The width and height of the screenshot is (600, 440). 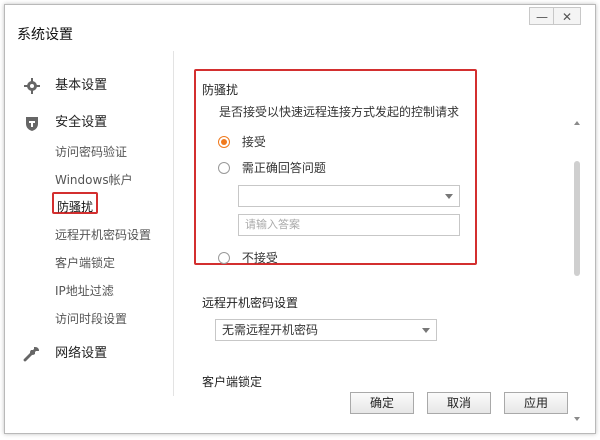 I want to click on sidebar-item-client-lock: 客户端锁定, so click(x=85, y=262).